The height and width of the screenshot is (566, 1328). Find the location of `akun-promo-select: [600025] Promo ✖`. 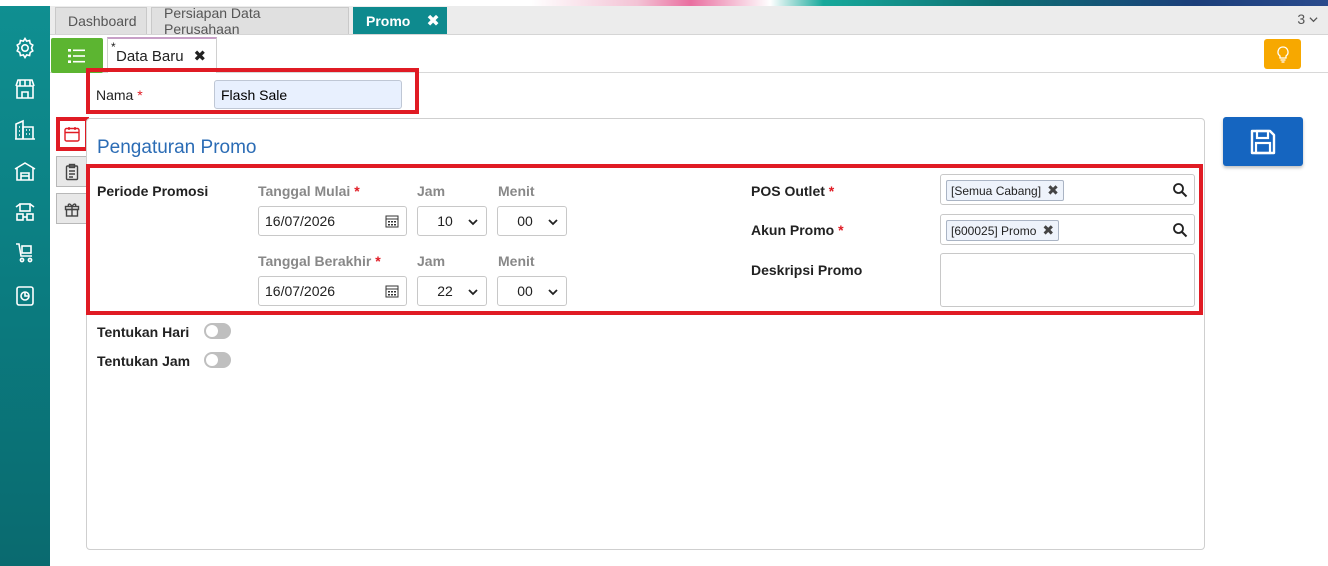

akun-promo-select: [600025] Promo ✖ is located at coordinates (1067, 229).